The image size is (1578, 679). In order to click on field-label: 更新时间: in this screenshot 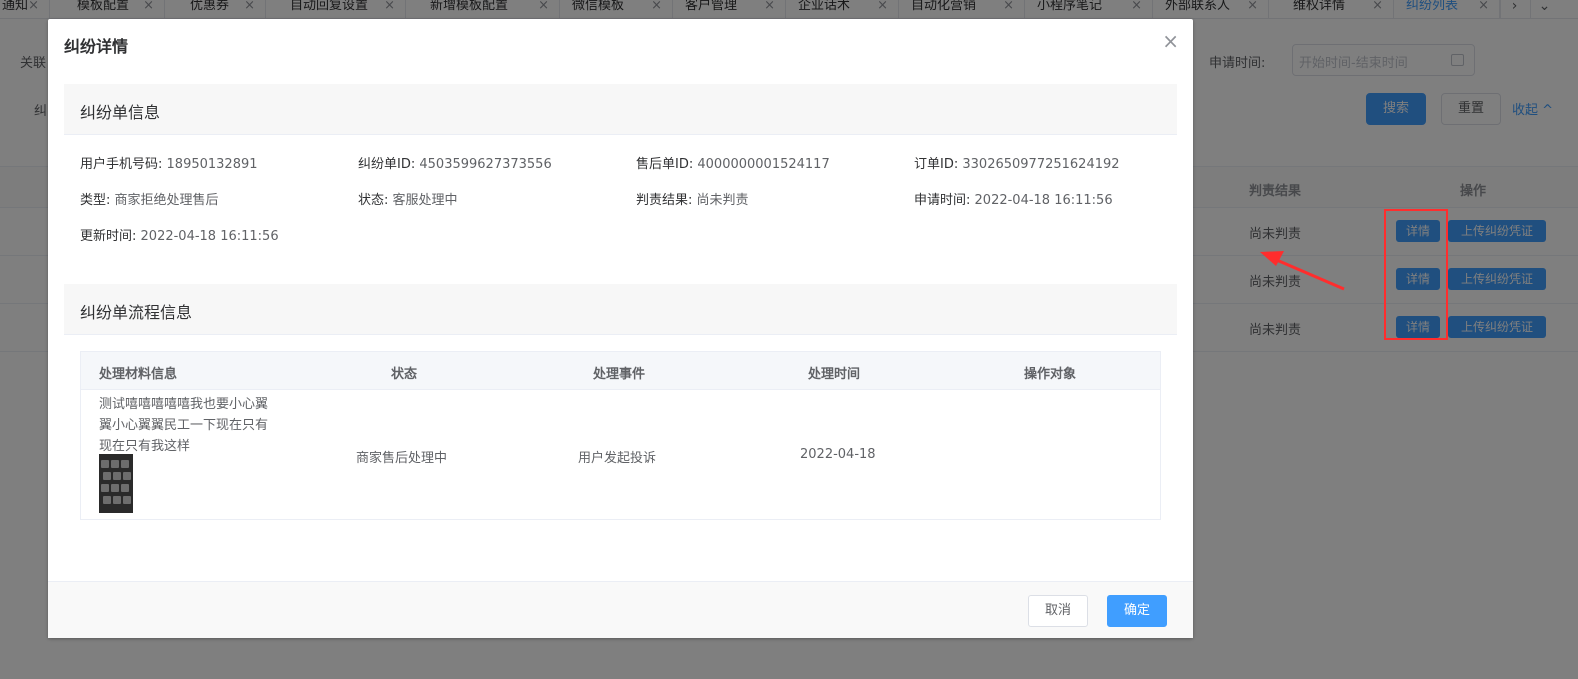, I will do `click(108, 236)`.